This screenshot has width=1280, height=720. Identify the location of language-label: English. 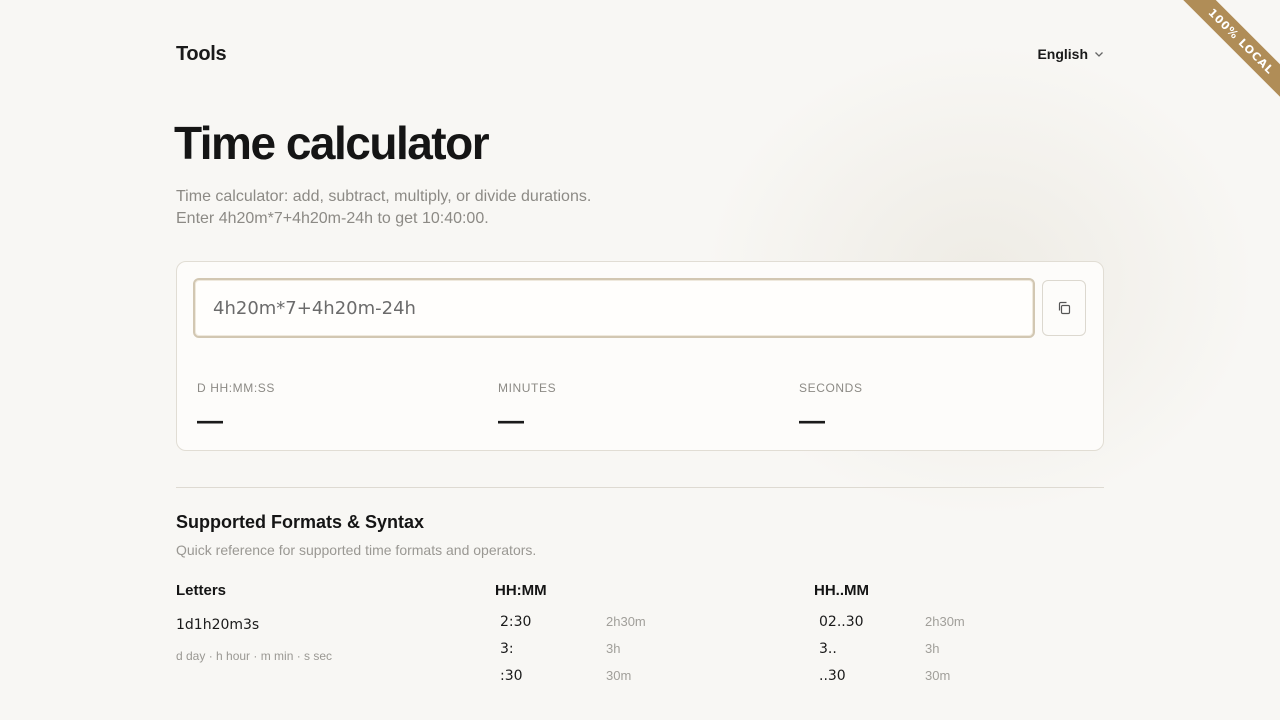
(1062, 54).